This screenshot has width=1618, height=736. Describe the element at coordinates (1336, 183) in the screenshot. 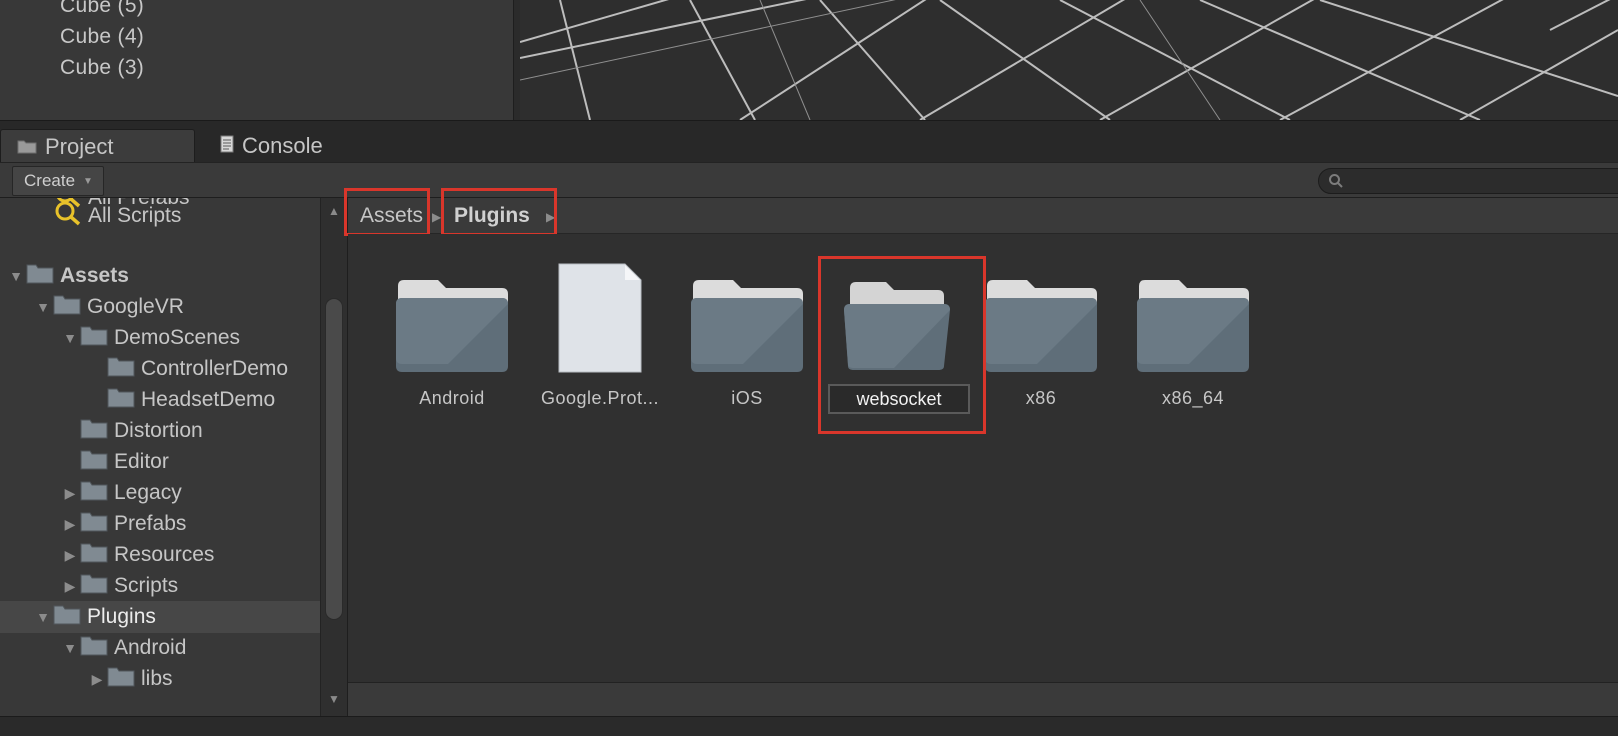

I see `search-icon` at that location.